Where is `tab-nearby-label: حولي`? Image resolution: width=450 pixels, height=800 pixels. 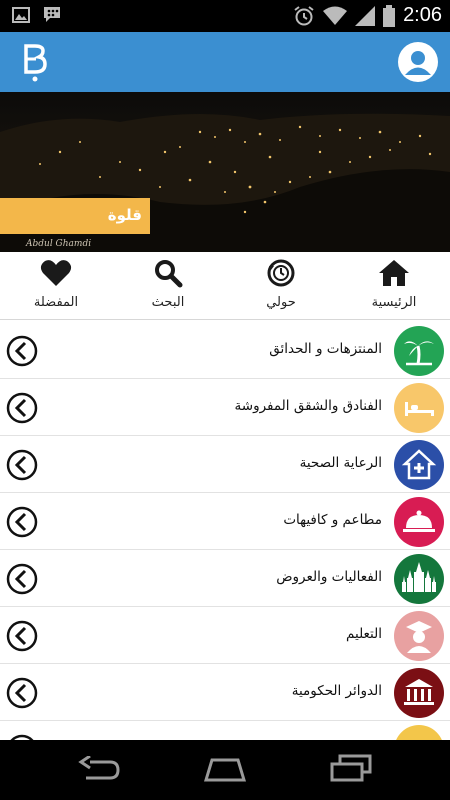 tab-nearby-label: حولي is located at coordinates (281, 302).